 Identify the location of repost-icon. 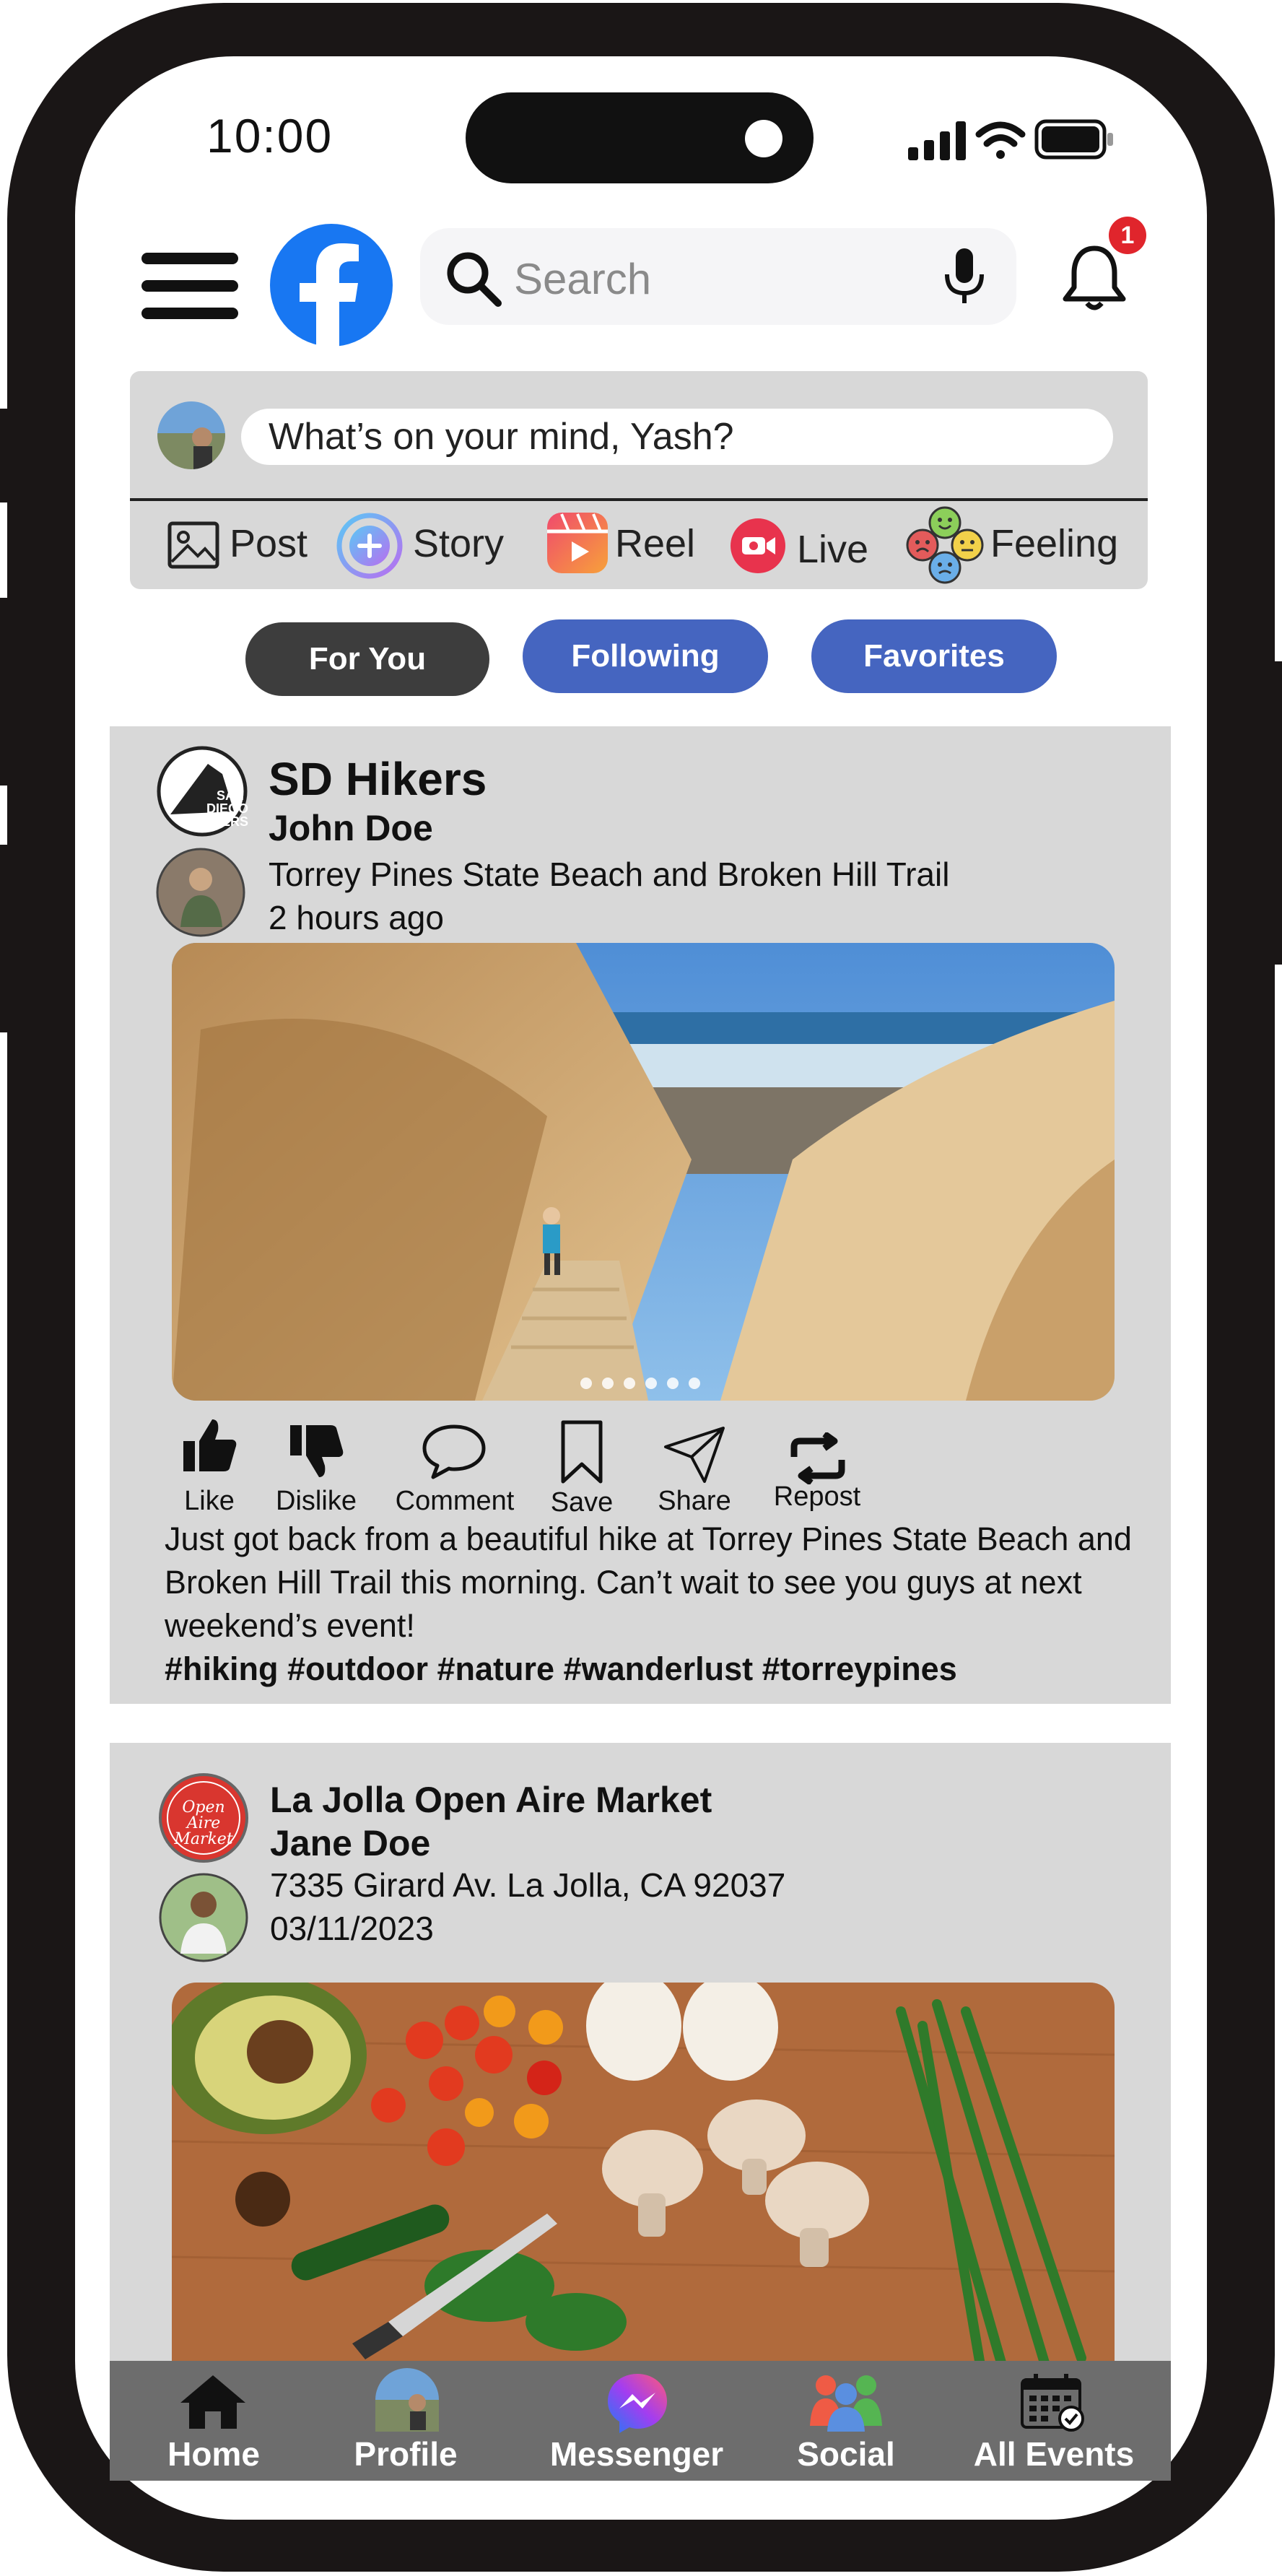
(818, 1458).